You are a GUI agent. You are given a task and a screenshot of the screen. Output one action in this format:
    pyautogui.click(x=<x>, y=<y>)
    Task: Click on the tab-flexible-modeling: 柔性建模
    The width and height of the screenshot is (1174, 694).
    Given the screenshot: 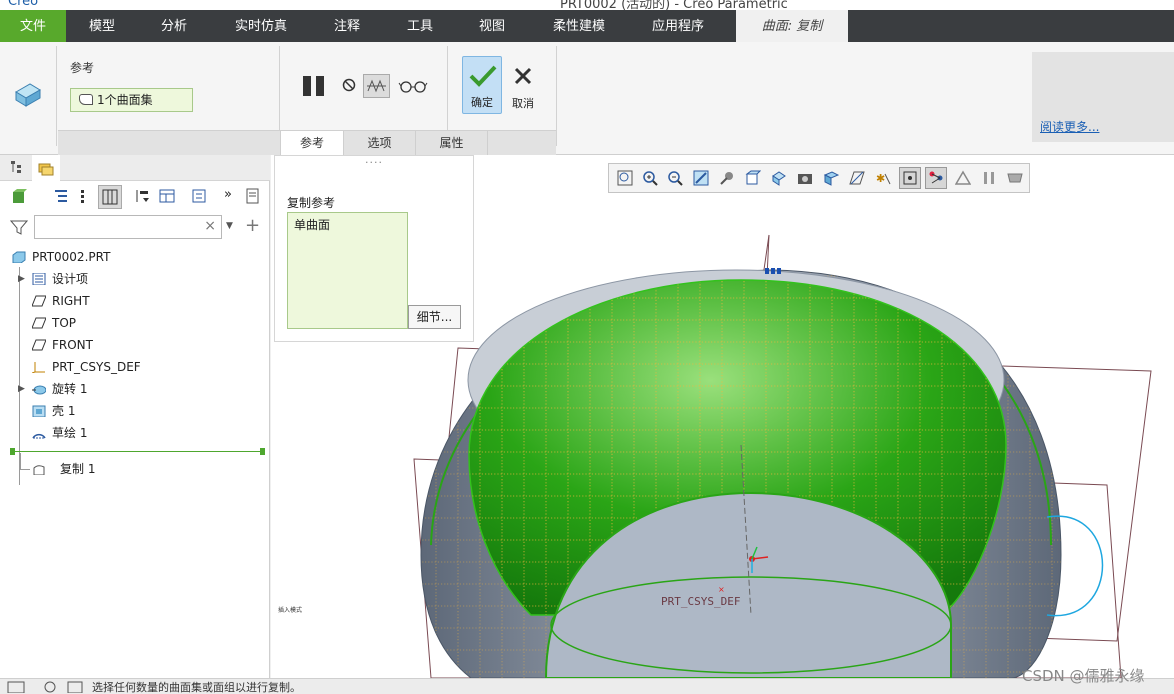 What is the action you would take?
    pyautogui.click(x=579, y=26)
    